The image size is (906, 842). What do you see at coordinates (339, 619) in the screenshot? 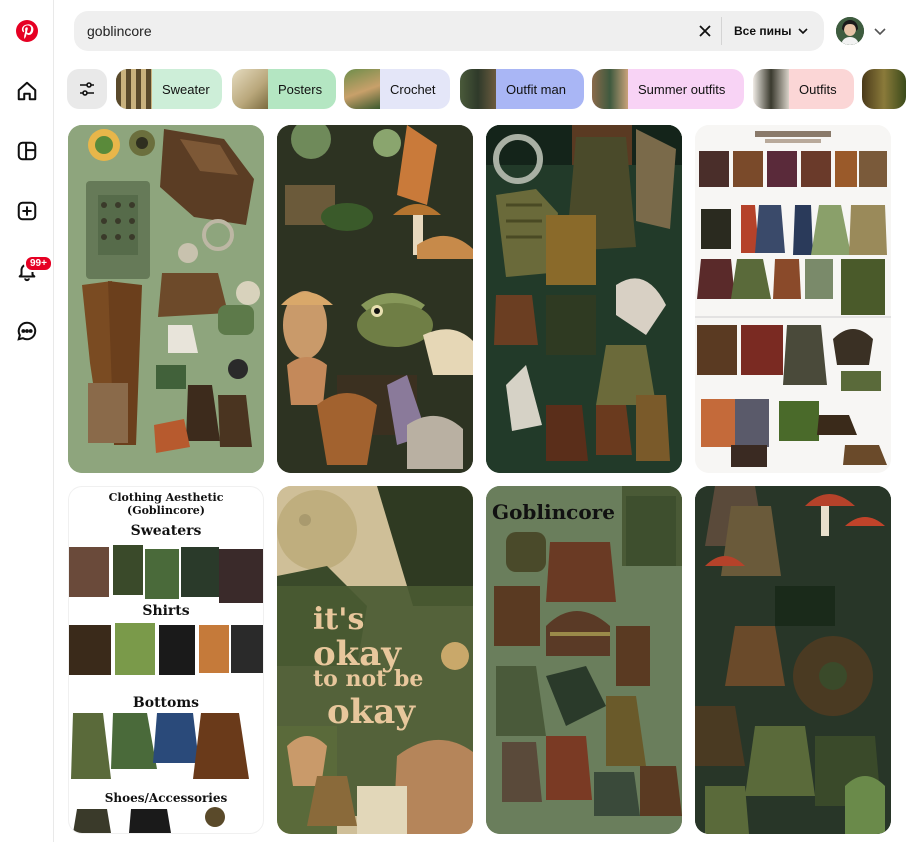
I see `quote-line-1: it's` at bounding box center [339, 619].